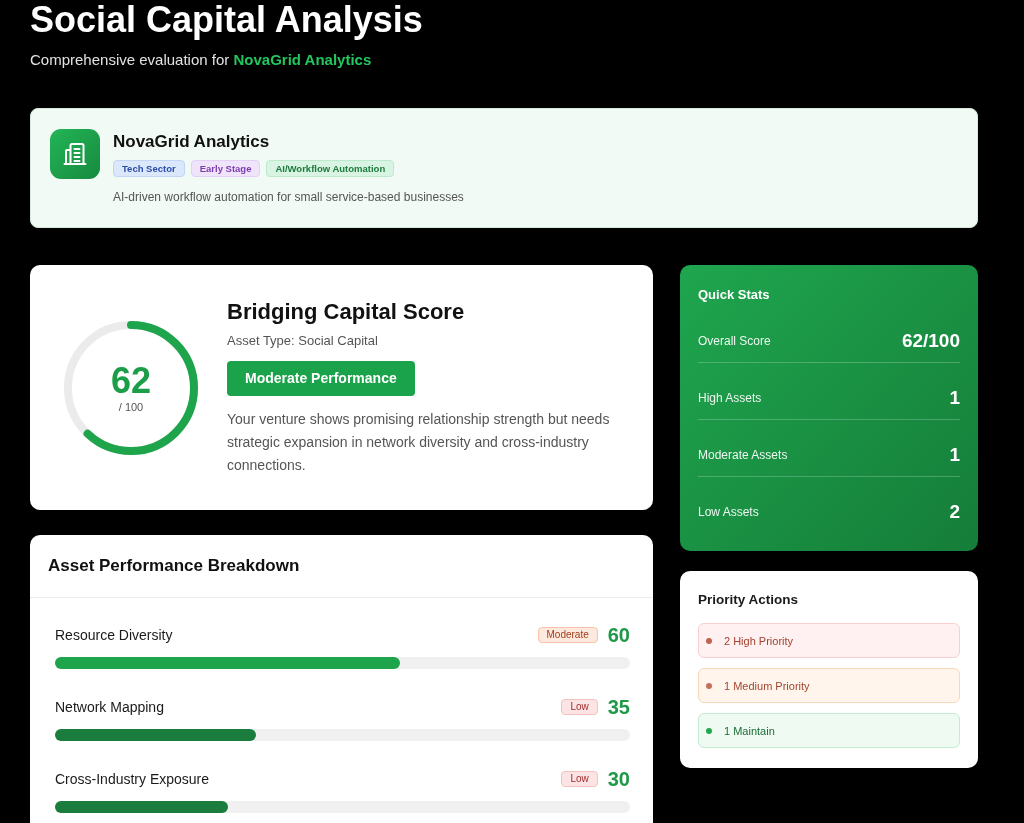  What do you see at coordinates (330, 168) in the screenshot?
I see `category-tag: AI/Workflow Automation` at bounding box center [330, 168].